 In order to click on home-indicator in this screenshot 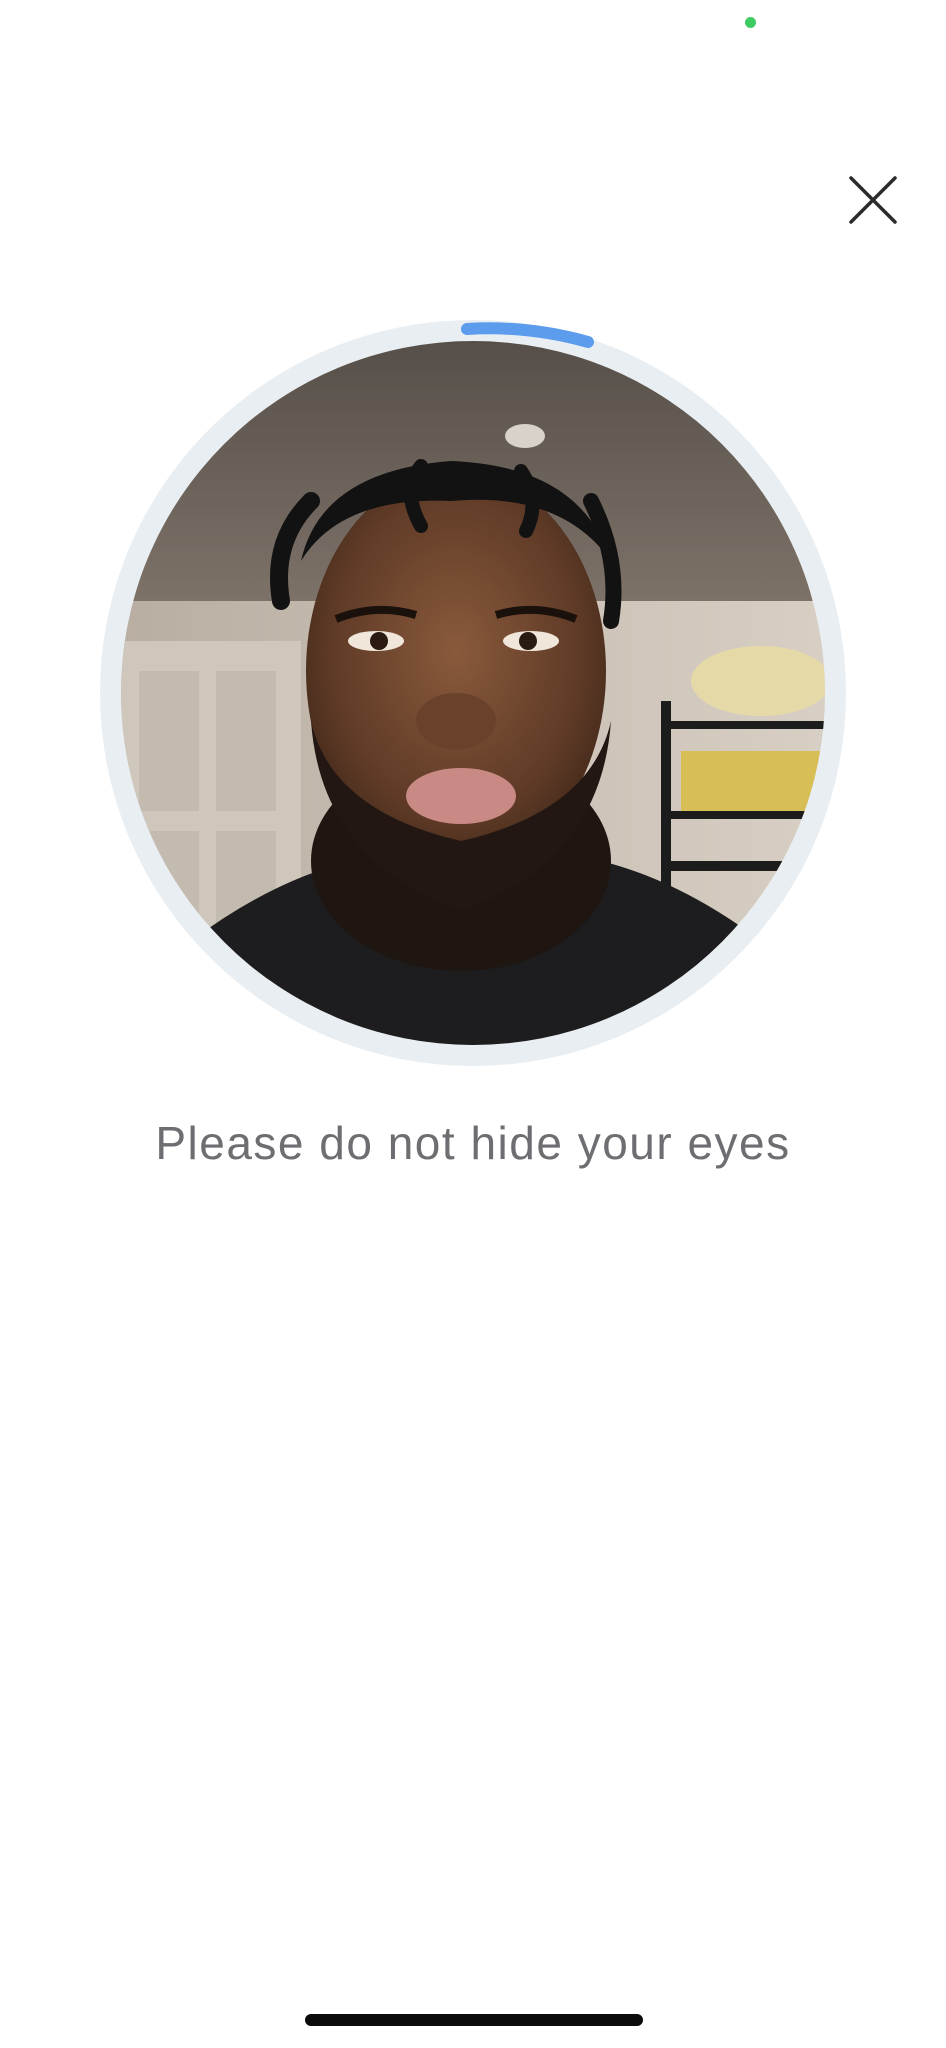, I will do `click(474, 2020)`.